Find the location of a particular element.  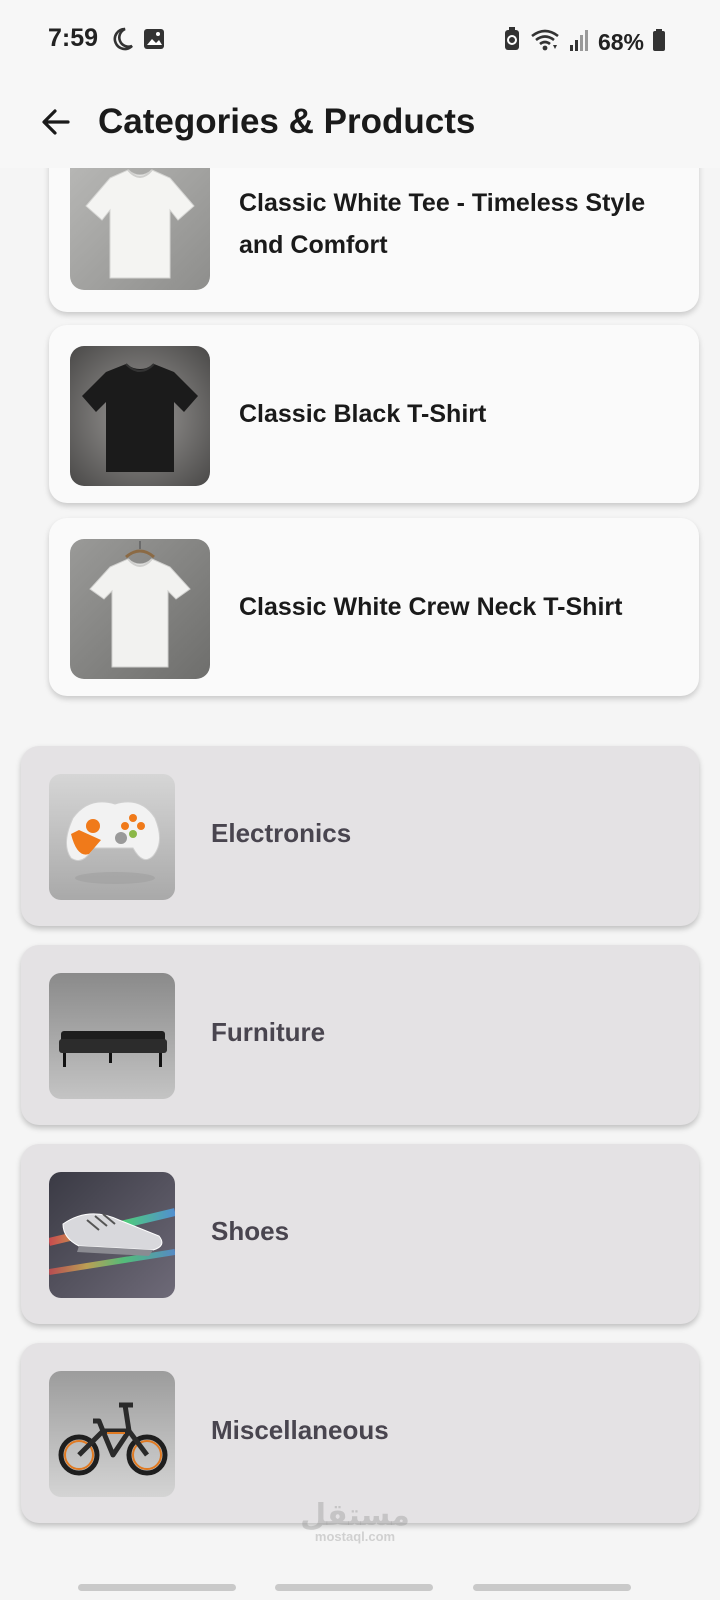

status-icons-right: 68% is located at coordinates (584, 42).